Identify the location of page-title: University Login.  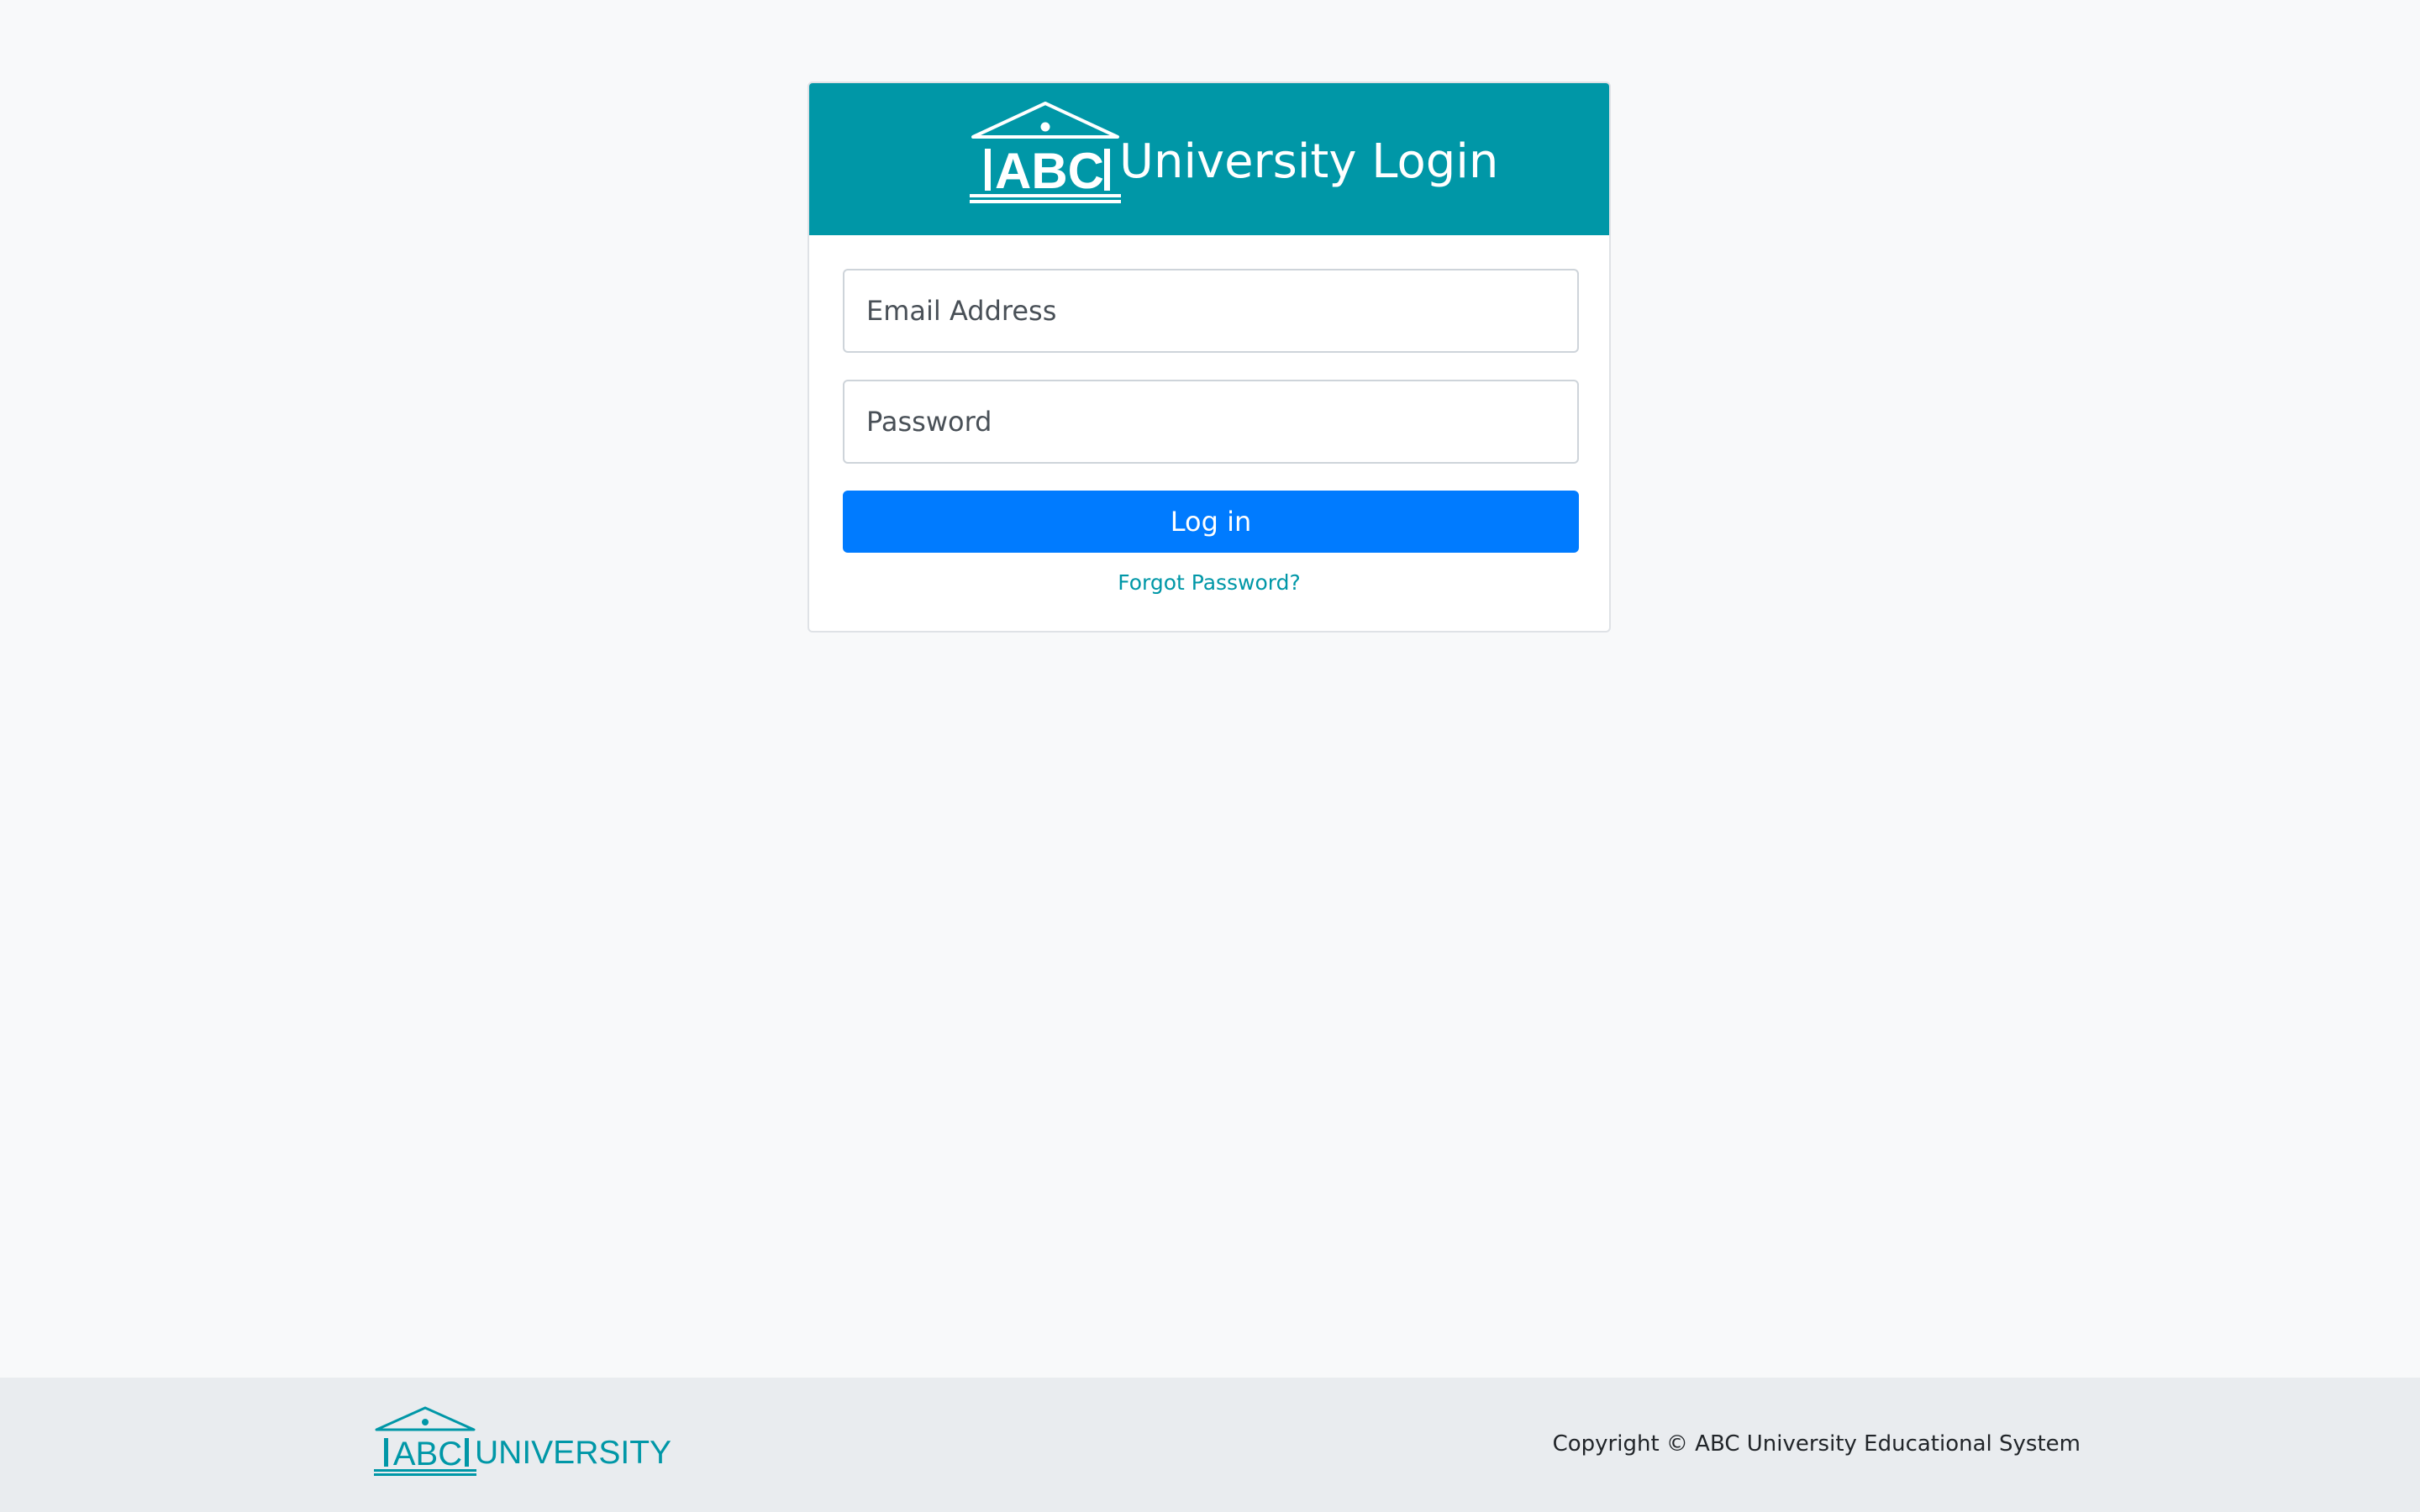
(1309, 161).